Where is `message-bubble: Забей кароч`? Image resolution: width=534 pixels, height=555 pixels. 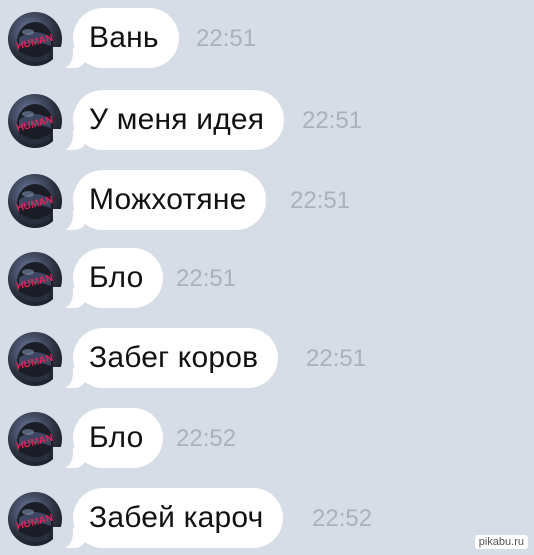
message-bubble: Забей кароч is located at coordinates (168, 518).